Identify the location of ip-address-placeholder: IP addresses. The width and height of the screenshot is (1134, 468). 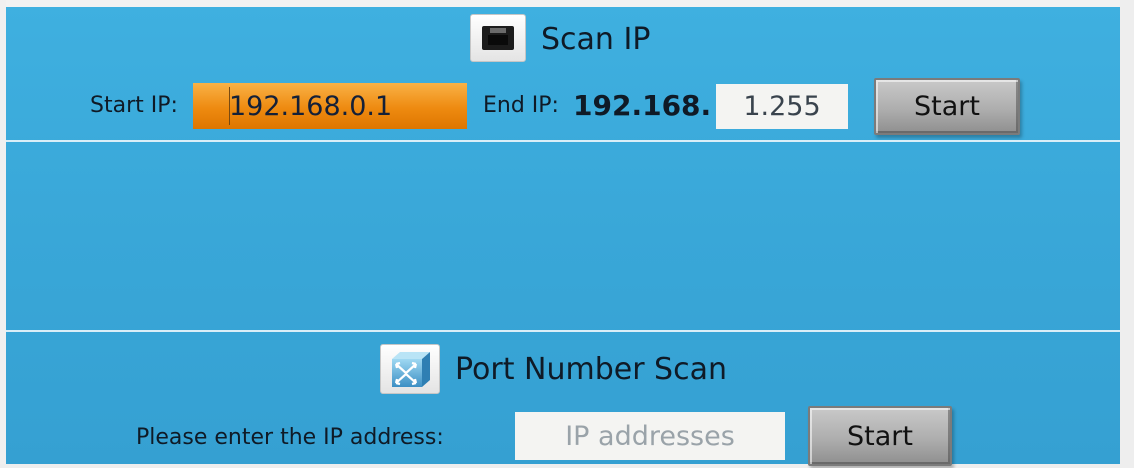
(650, 436).